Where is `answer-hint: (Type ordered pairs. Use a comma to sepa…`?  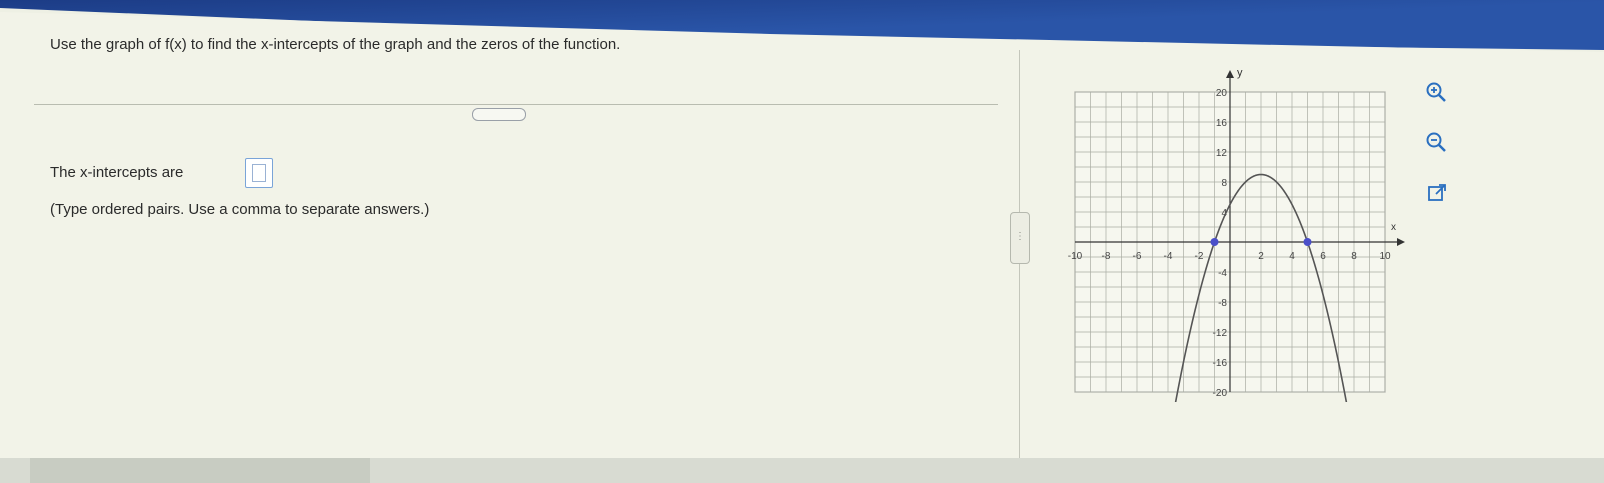
answer-hint: (Type ordered pairs. Use a comma to sepa… is located at coordinates (240, 209).